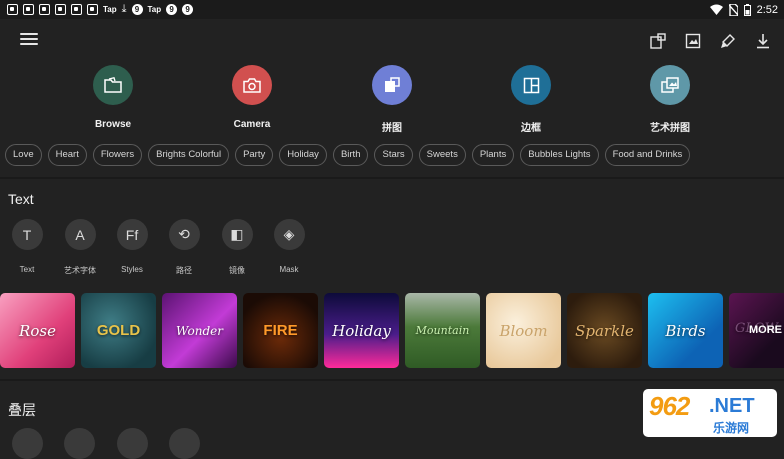 The height and width of the screenshot is (459, 784). Describe the element at coordinates (762, 40) in the screenshot. I see `download-icon` at that location.